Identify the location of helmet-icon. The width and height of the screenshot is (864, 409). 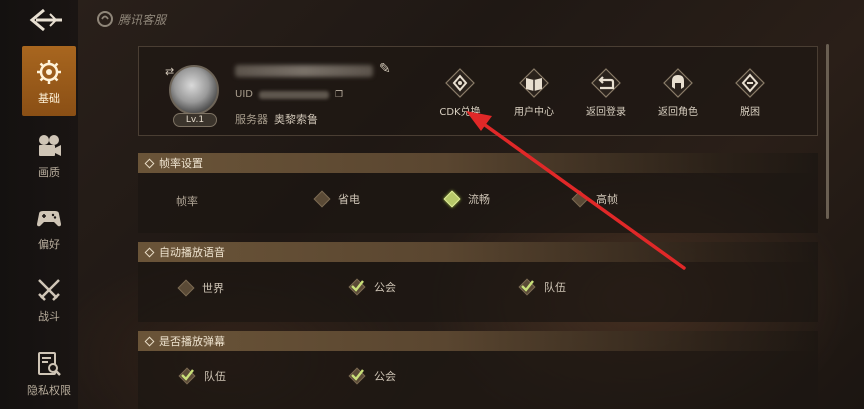
(678, 83).